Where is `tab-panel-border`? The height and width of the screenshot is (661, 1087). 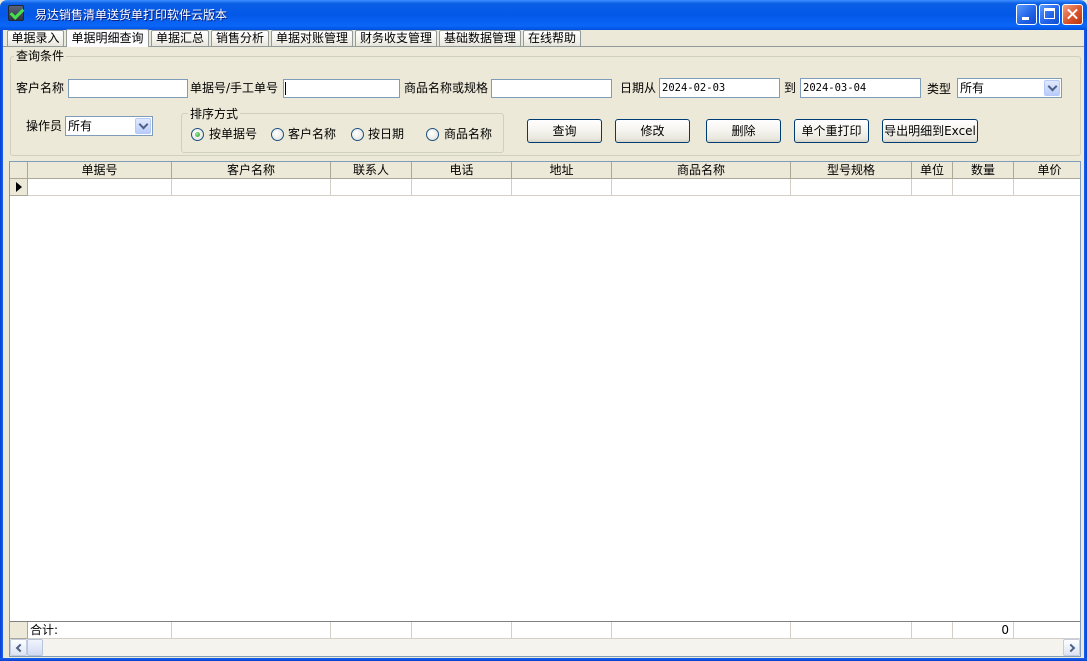 tab-panel-border is located at coordinates (543, 46).